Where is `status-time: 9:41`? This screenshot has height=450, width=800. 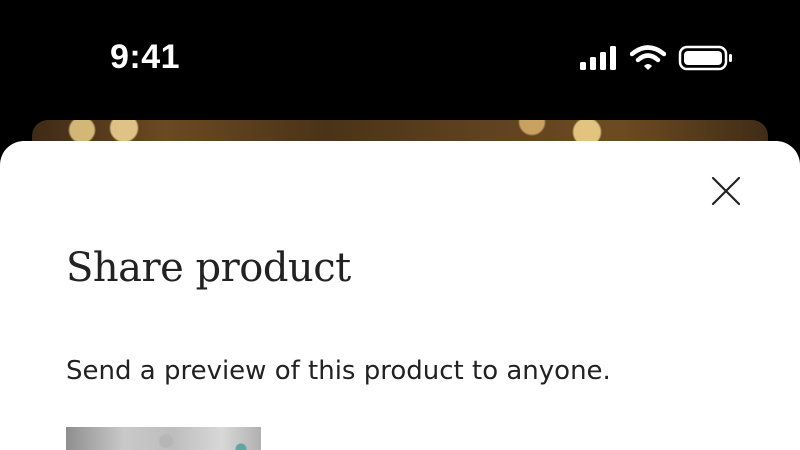
status-time: 9:41 is located at coordinates (145, 57).